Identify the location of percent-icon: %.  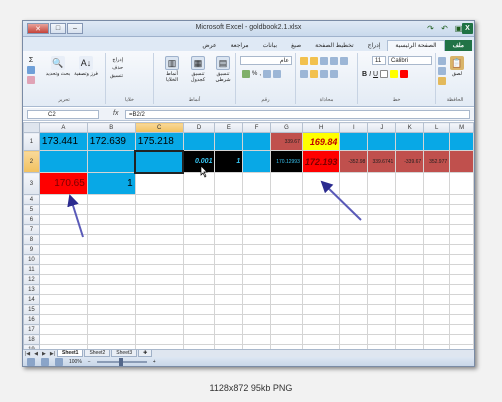
(254, 74).